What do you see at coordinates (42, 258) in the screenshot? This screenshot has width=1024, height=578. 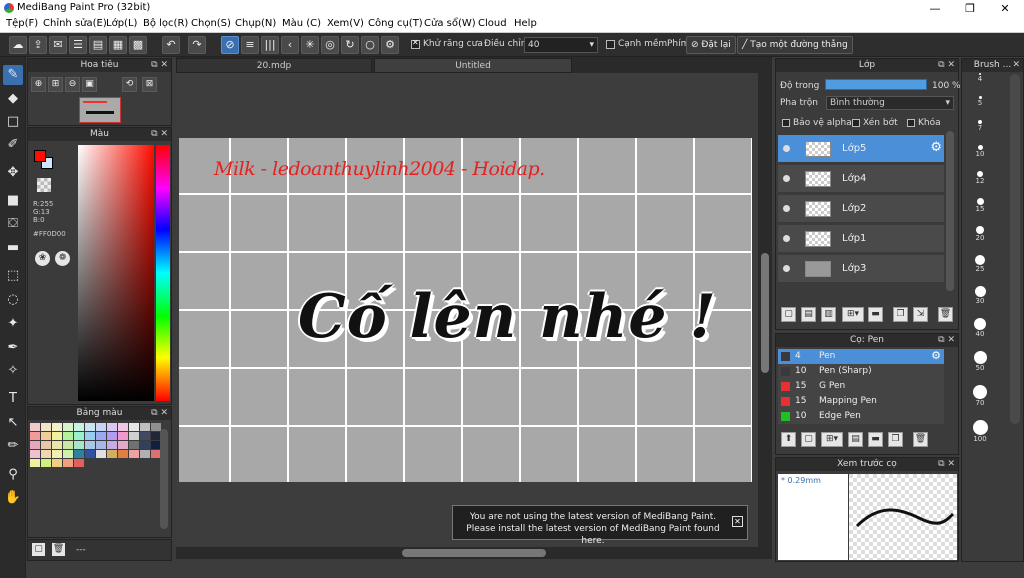 I see `palette-icon: ❀` at bounding box center [42, 258].